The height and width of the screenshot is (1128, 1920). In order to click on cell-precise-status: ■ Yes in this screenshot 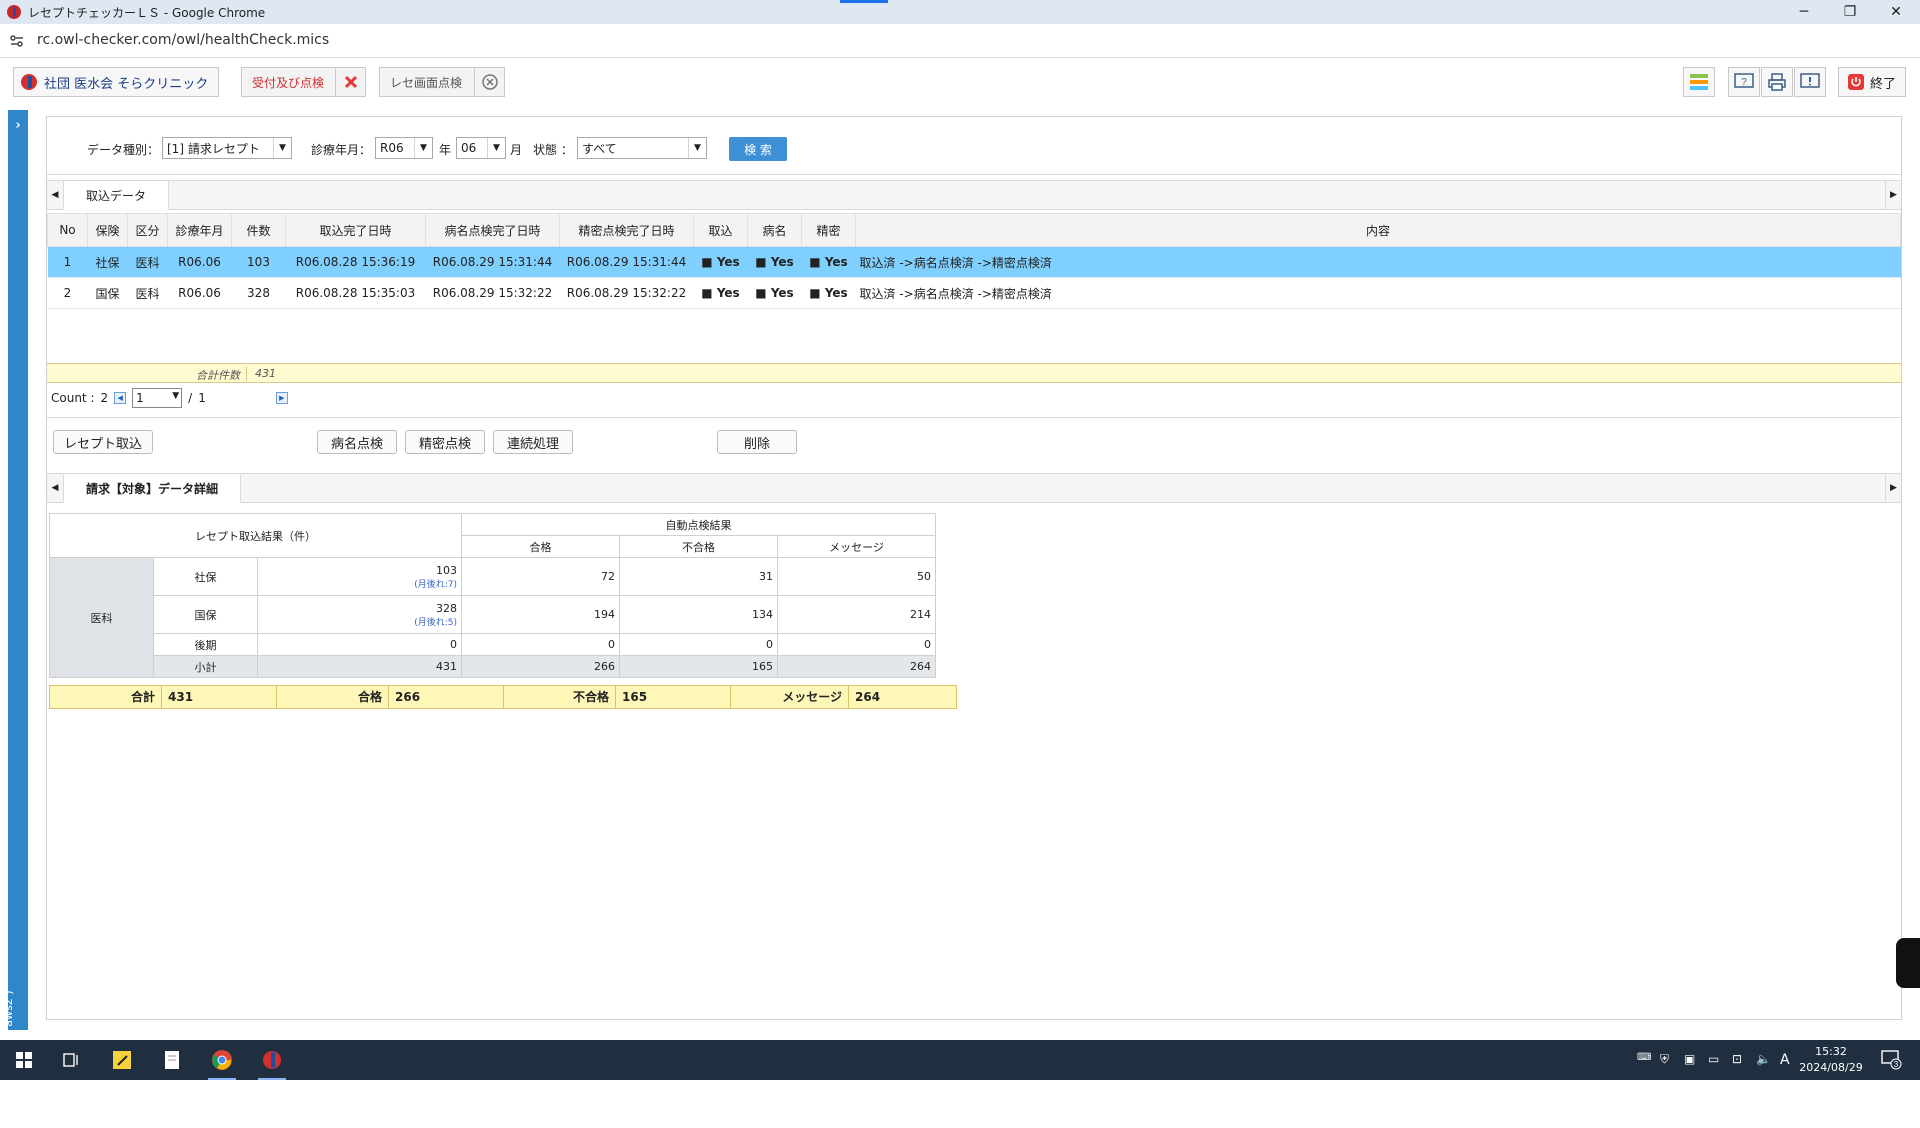, I will do `click(828, 293)`.